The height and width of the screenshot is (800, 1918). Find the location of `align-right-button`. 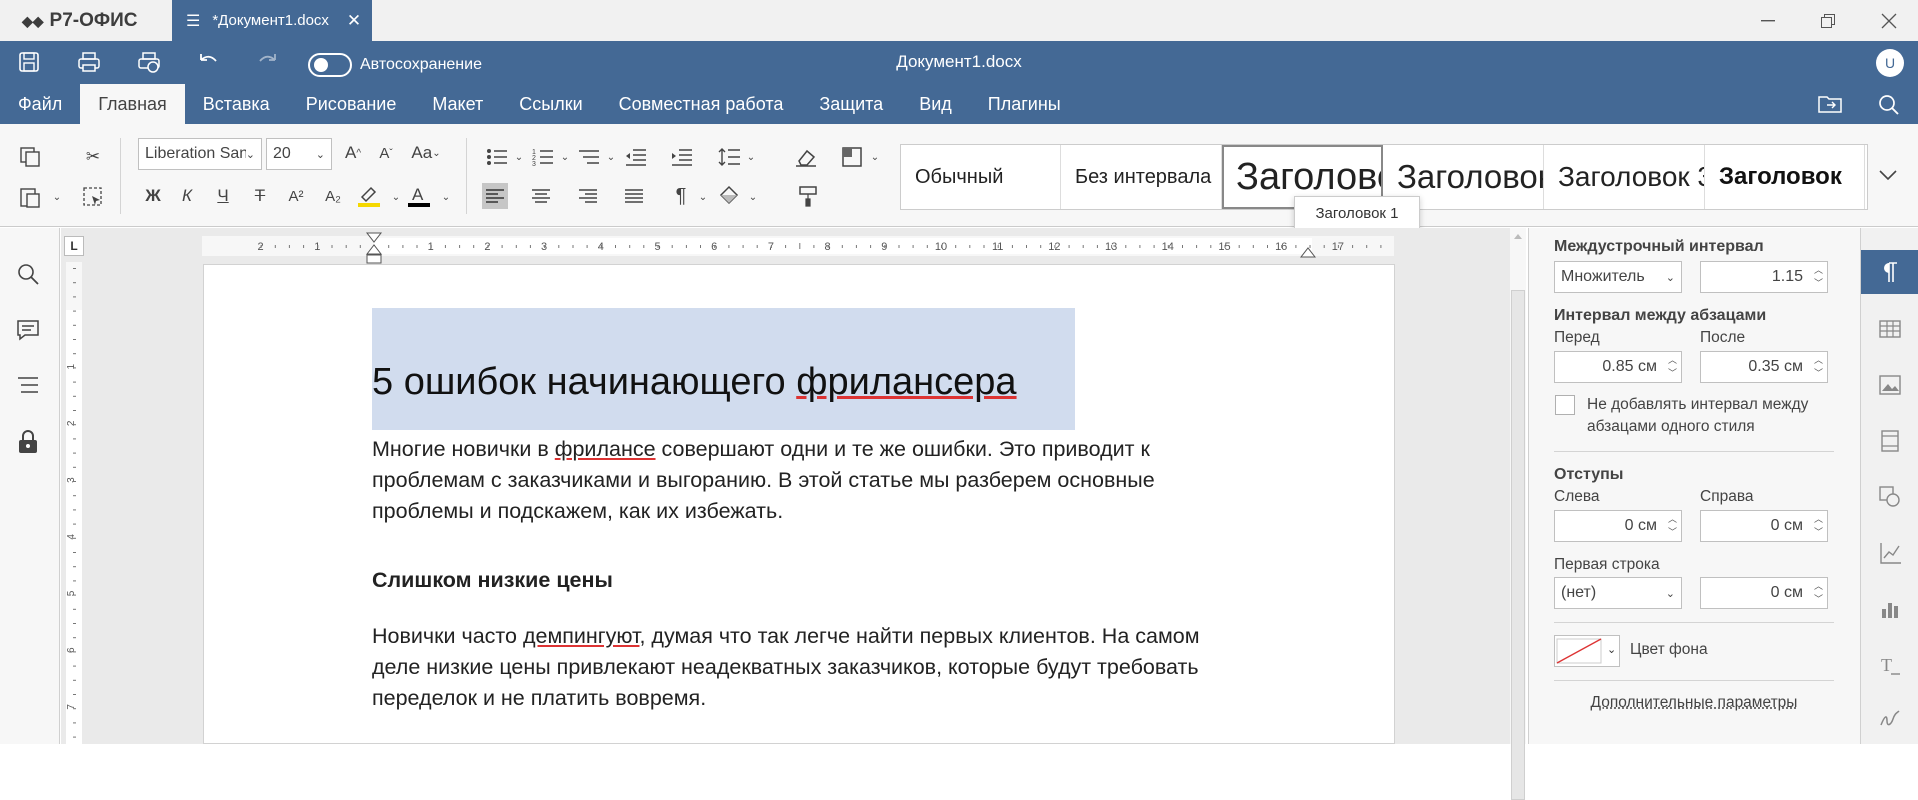

align-right-button is located at coordinates (588, 196).